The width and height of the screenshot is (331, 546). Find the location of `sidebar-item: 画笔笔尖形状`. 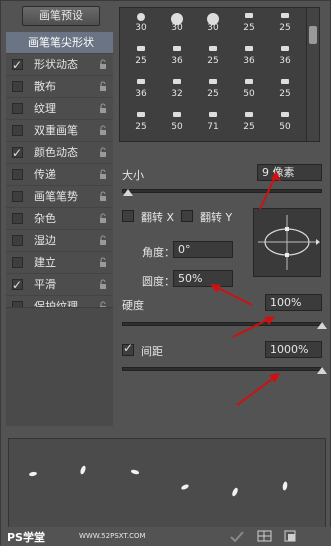

sidebar-item: 画笔笔尖形状 is located at coordinates (59, 43).